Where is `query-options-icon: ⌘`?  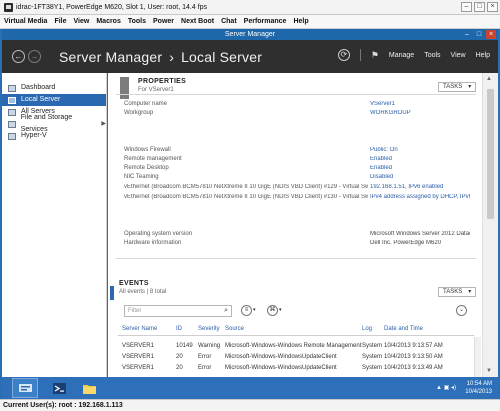
query-options-icon: ⌘ is located at coordinates (272, 310).